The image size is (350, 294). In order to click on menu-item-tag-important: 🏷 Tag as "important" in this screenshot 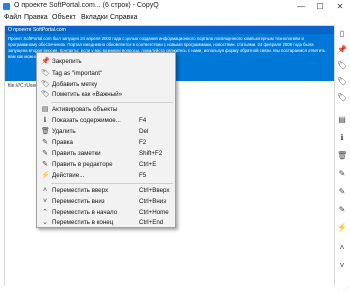, I will do `click(106, 74)`.